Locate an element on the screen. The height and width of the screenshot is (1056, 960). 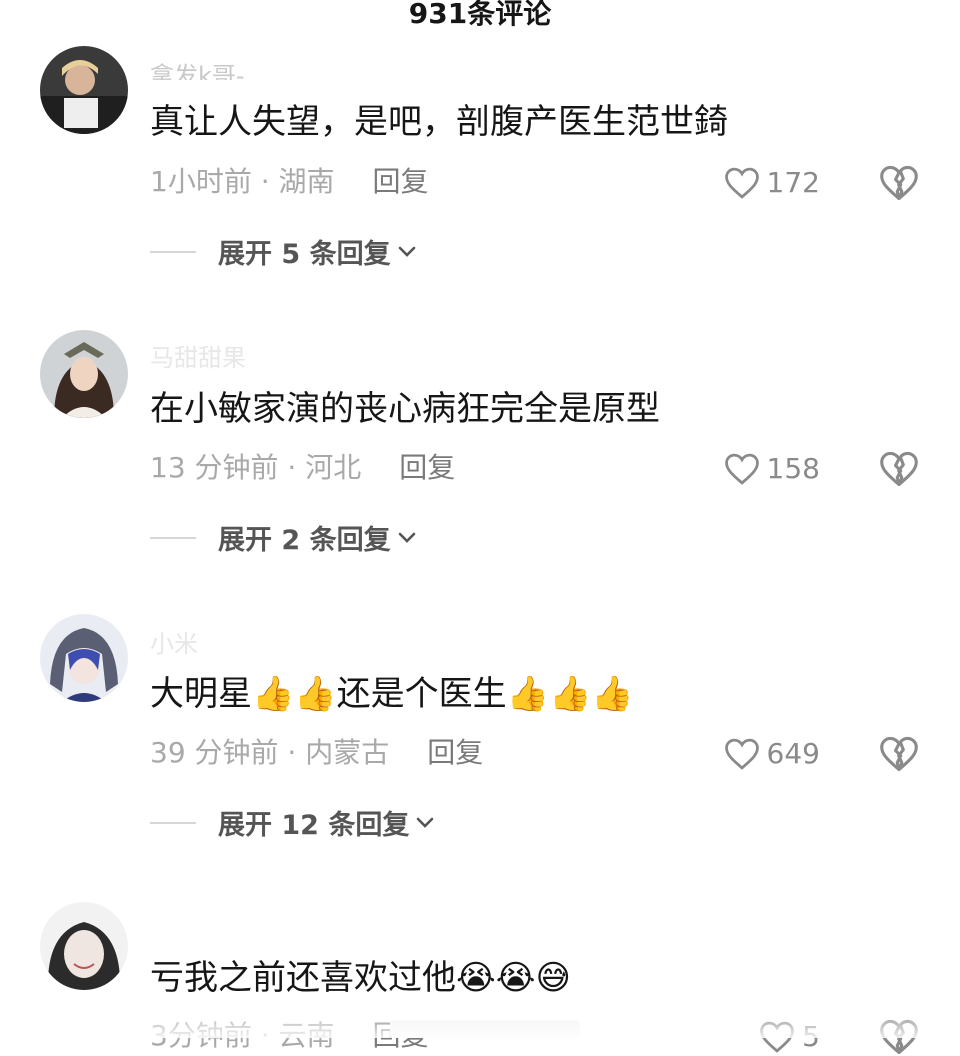
expand-replies-label: 展开 12 条回复 is located at coordinates (314, 825).